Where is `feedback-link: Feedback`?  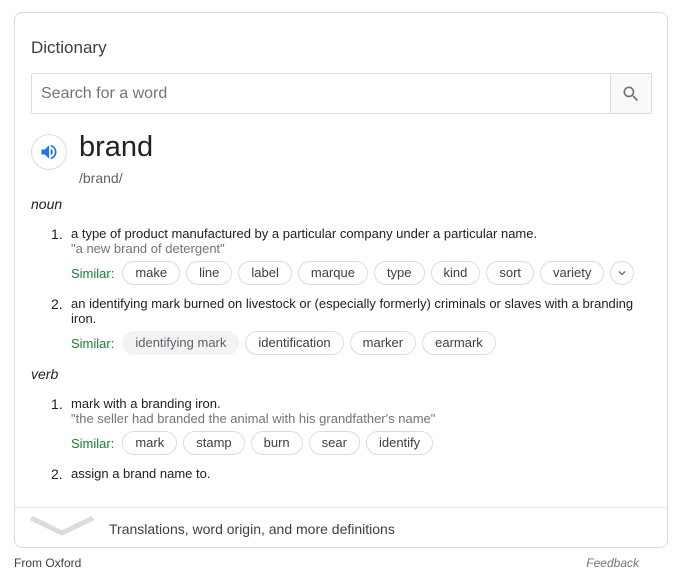
feedback-link: Feedback is located at coordinates (612, 563).